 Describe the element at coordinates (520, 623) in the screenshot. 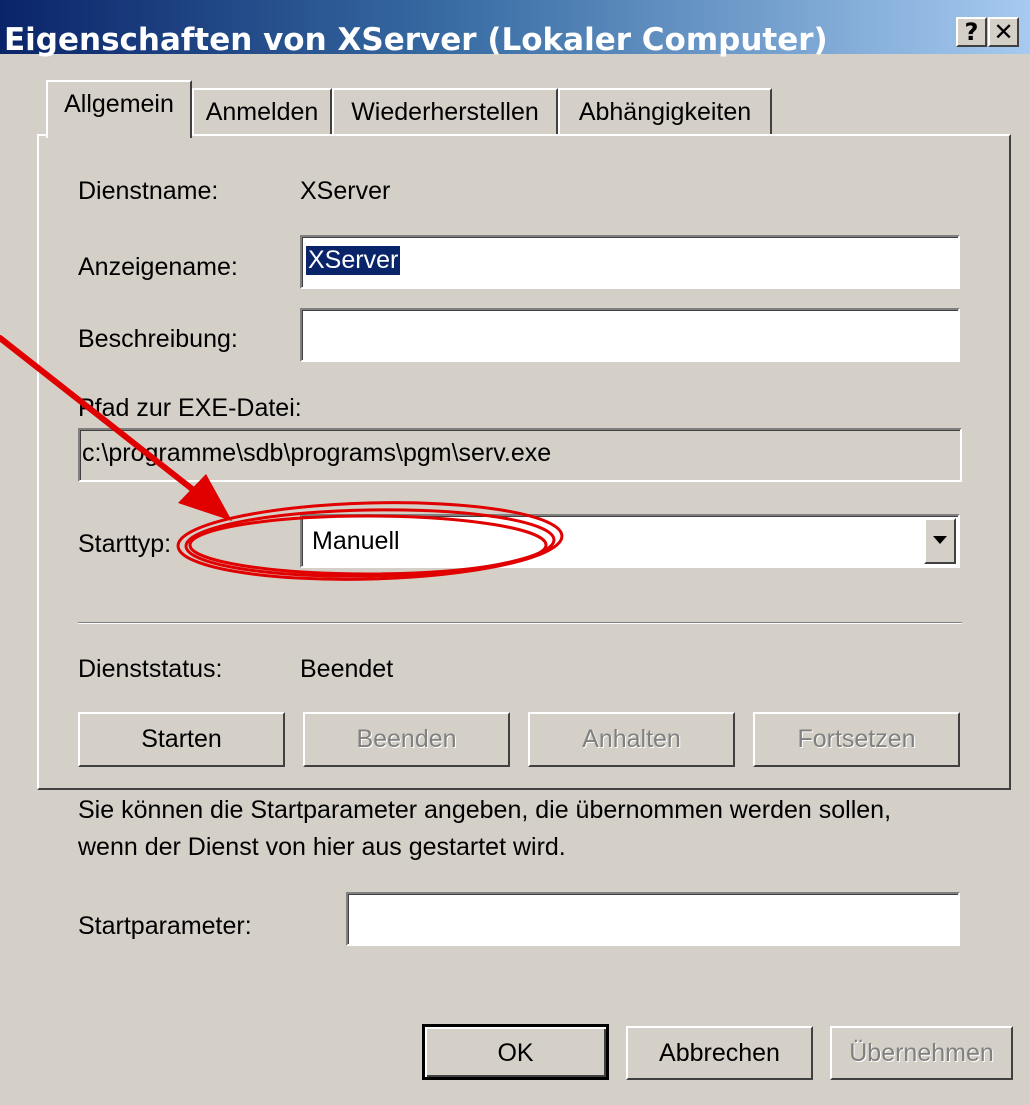

I see `separator` at that location.